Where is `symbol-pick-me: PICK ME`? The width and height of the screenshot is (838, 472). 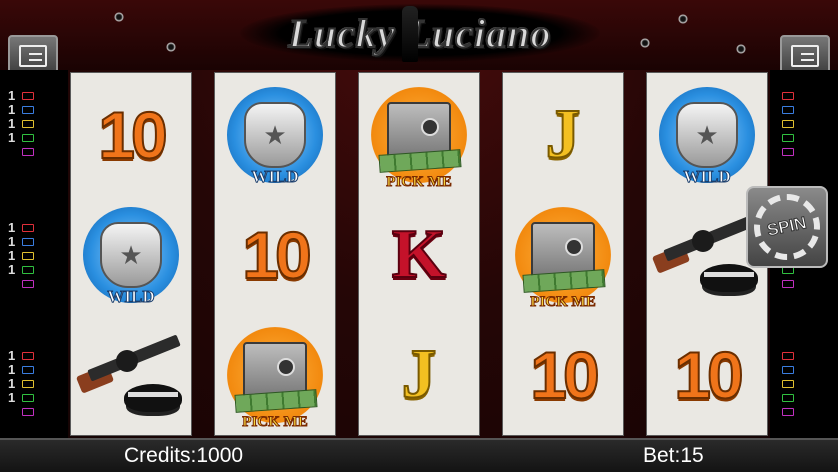
symbol-pick-me: PICK ME is located at coordinates (563, 255).